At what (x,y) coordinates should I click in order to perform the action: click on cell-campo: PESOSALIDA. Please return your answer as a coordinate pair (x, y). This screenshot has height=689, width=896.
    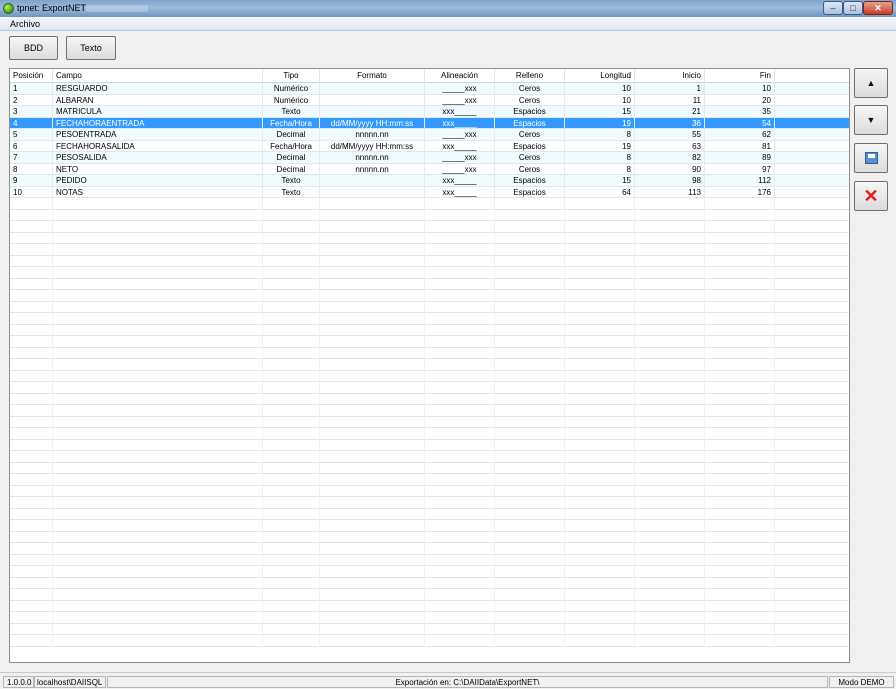
    Looking at the image, I should click on (158, 158).